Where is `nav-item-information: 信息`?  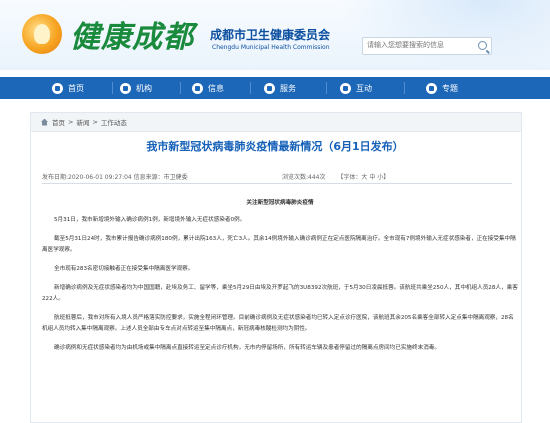
nav-item-information: 信息 is located at coordinates (208, 88).